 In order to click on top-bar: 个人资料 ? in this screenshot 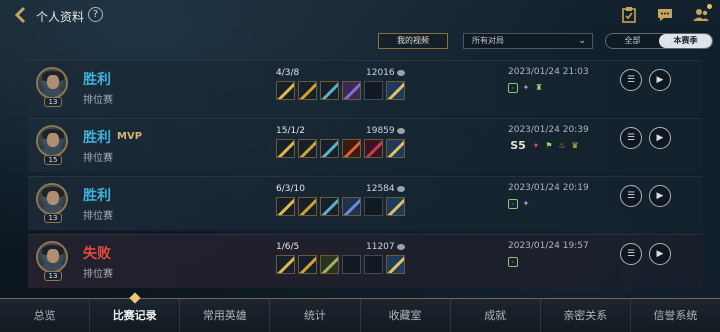, I will do `click(360, 15)`.